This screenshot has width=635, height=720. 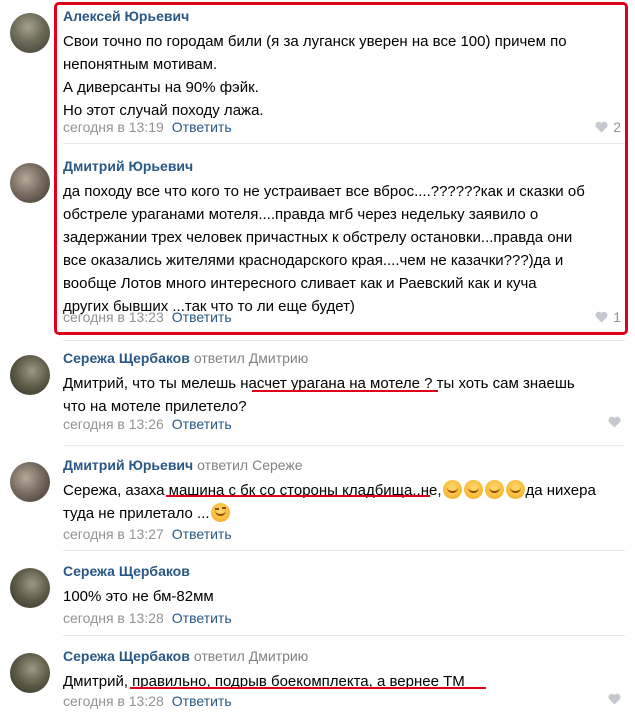 I want to click on comment-time: сегодня в 13:23, so click(x=113, y=317).